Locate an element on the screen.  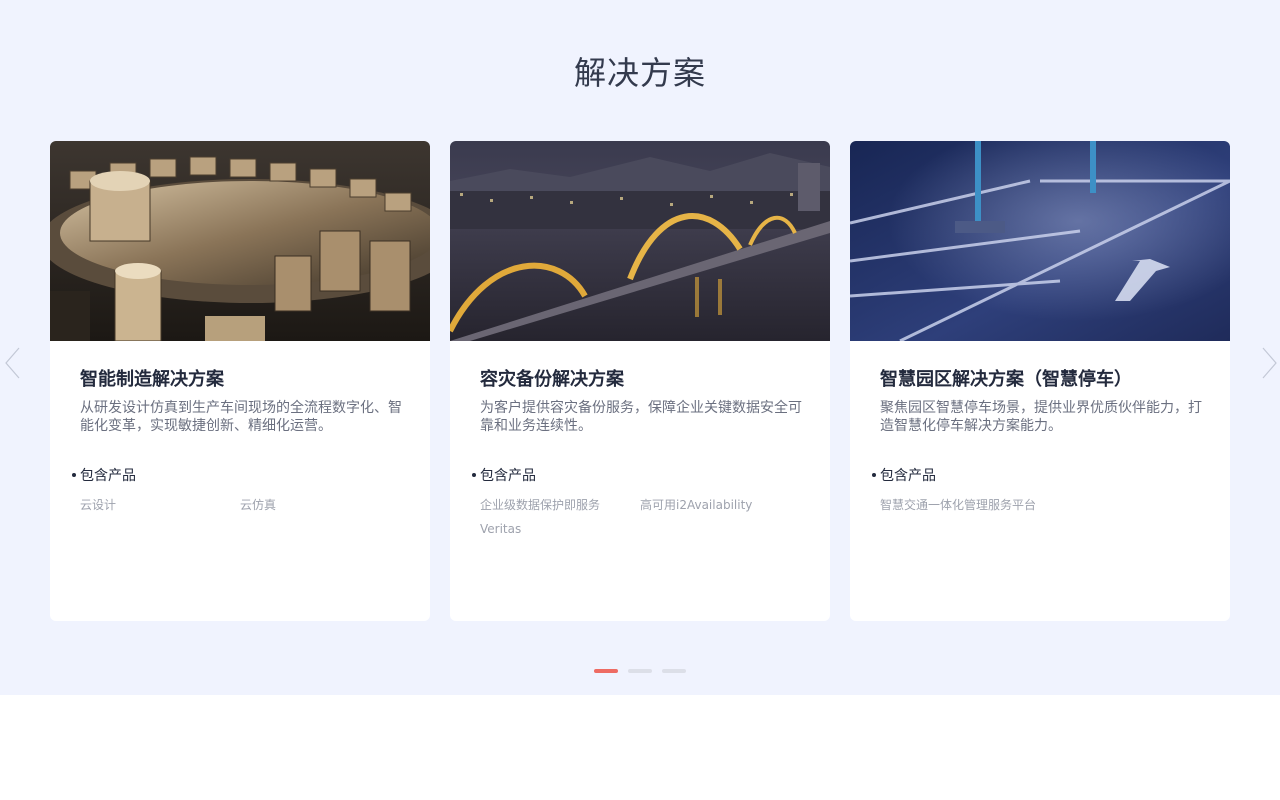
chevron-left-icon is located at coordinates (12, 363).